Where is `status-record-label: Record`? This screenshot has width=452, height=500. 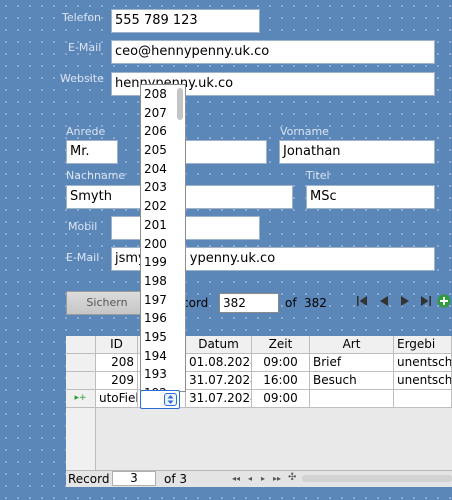 status-record-label: Record is located at coordinates (89, 479).